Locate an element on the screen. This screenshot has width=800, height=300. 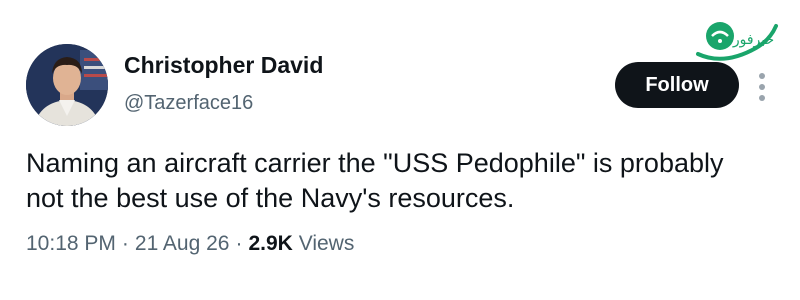
logo-text: خبرفوری is located at coordinates (748, 40).